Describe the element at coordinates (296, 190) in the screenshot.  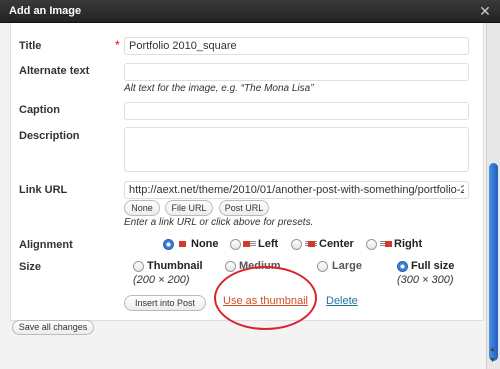
I see `link-url-input` at that location.